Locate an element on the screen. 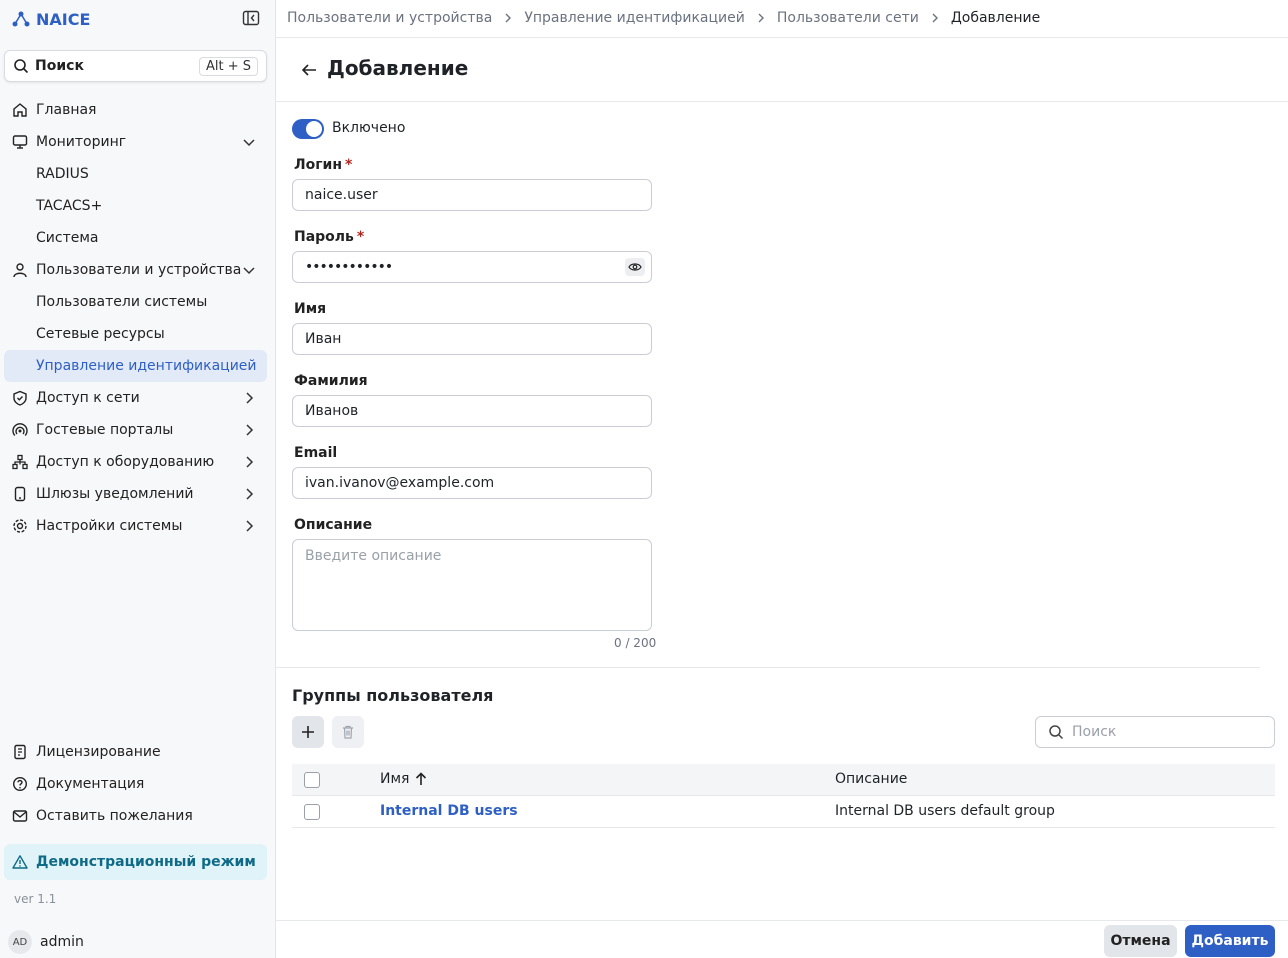 This screenshot has width=1288, height=958. license-icon is located at coordinates (20, 752).